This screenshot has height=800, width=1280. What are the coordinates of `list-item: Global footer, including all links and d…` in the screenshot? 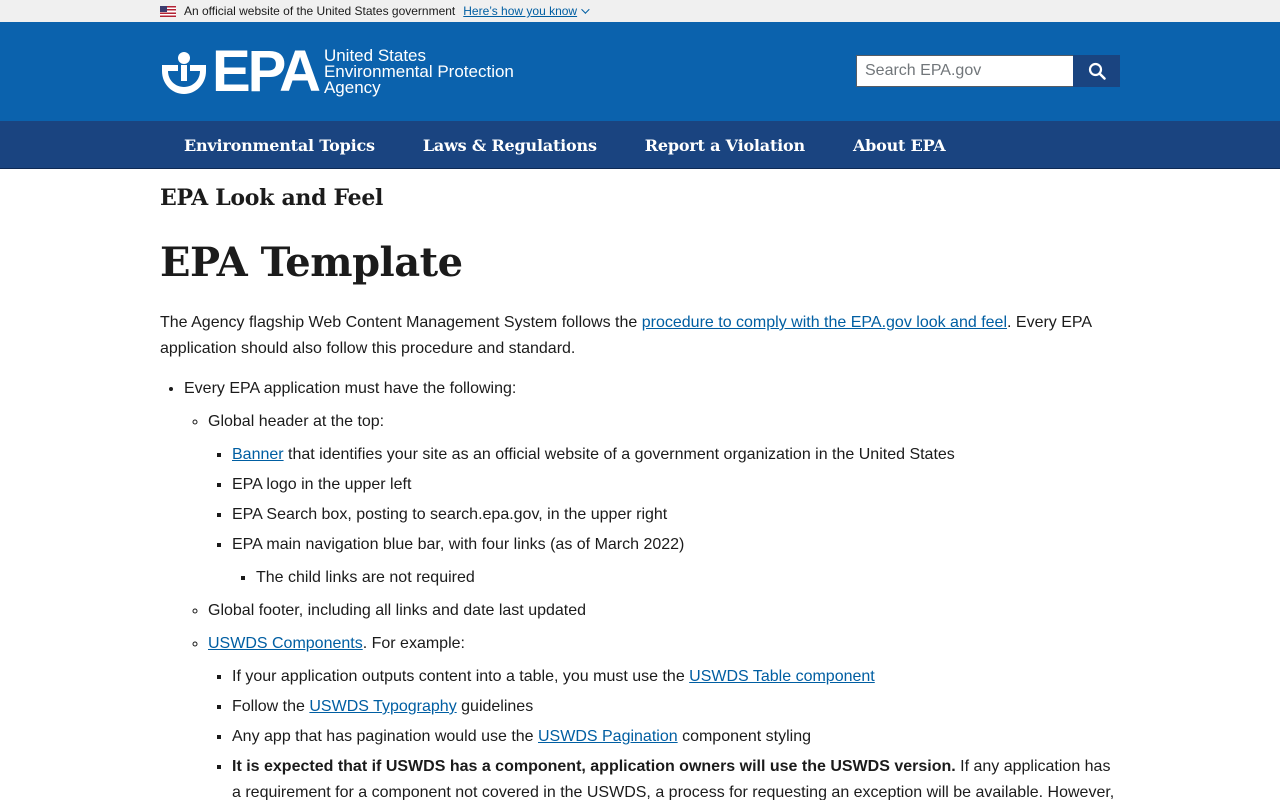 It's located at (664, 607).